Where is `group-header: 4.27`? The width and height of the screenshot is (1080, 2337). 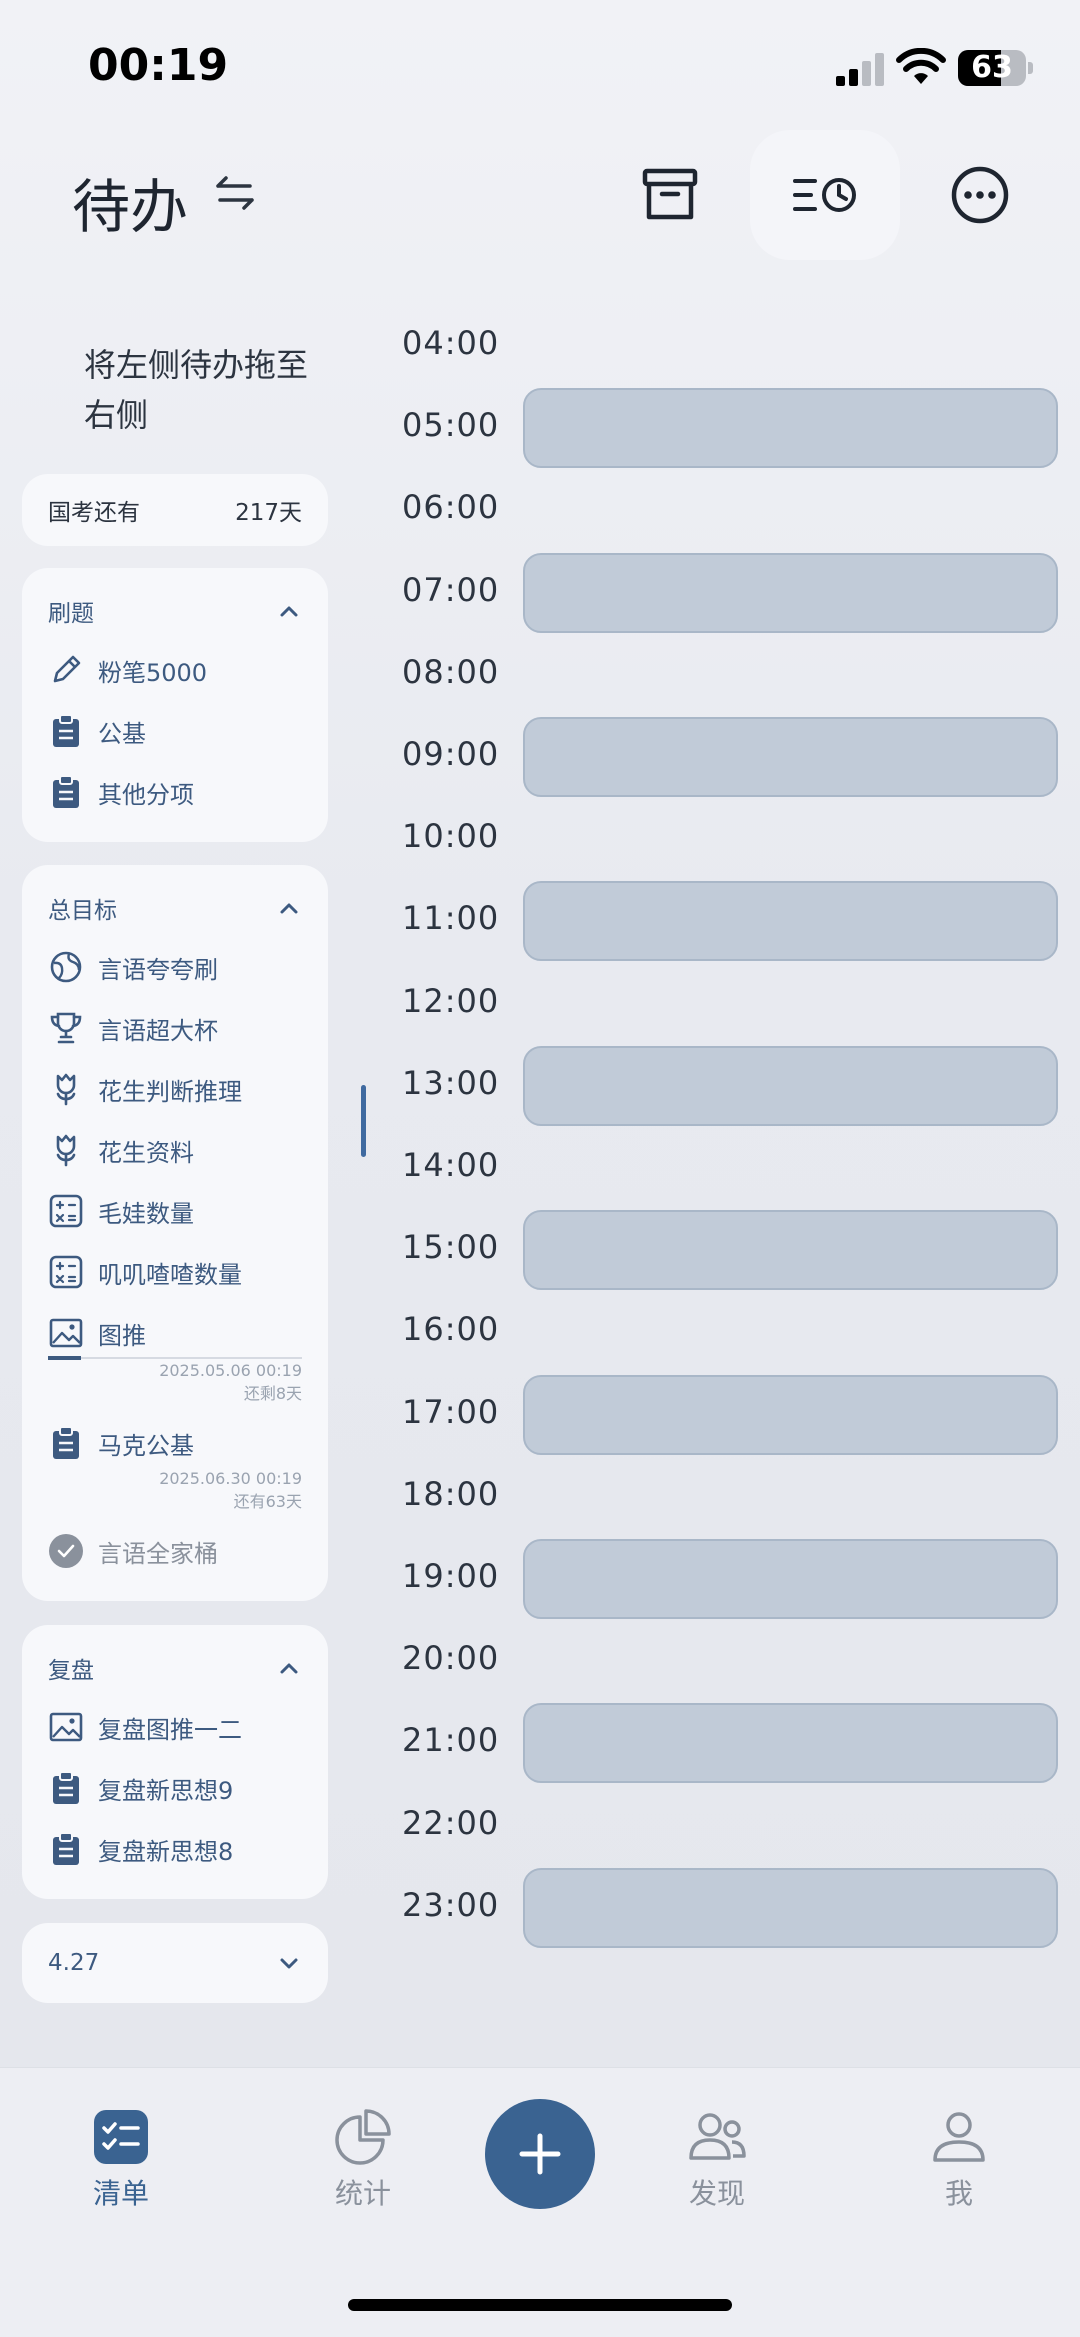
group-header: 4.27 is located at coordinates (175, 1963).